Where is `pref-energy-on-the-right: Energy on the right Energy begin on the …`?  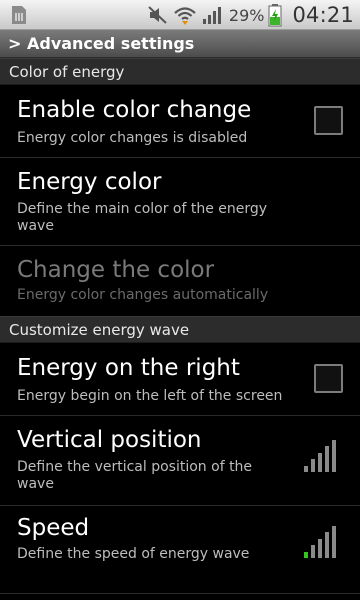 pref-energy-on-the-right: Energy on the right Energy begin on the … is located at coordinates (180, 379).